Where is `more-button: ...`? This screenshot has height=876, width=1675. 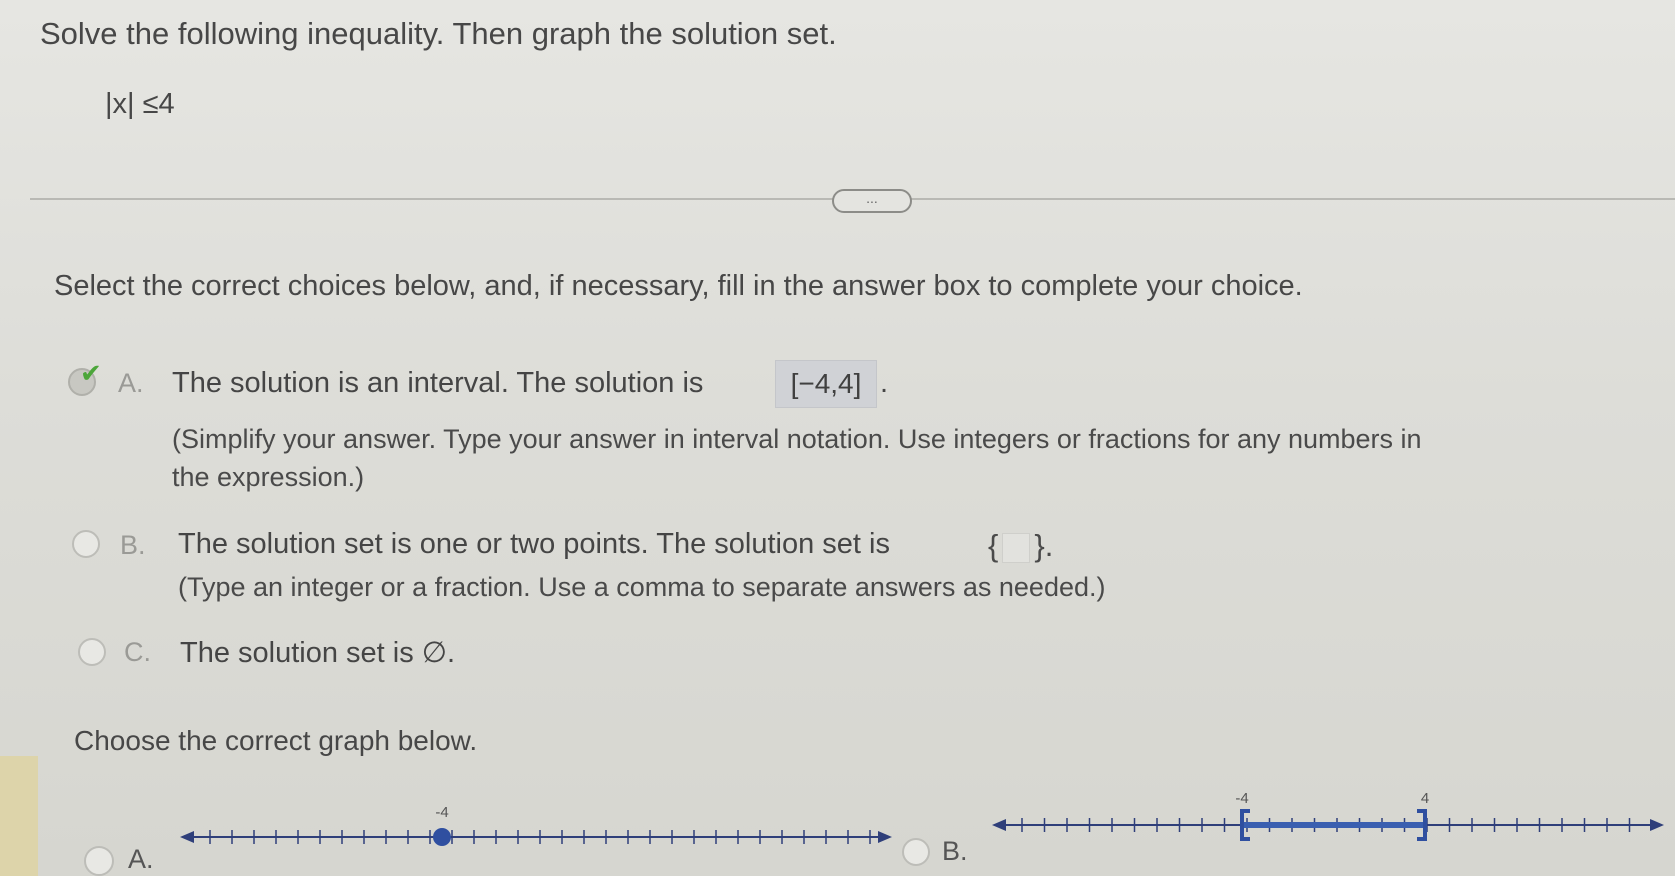 more-button: ... is located at coordinates (872, 201).